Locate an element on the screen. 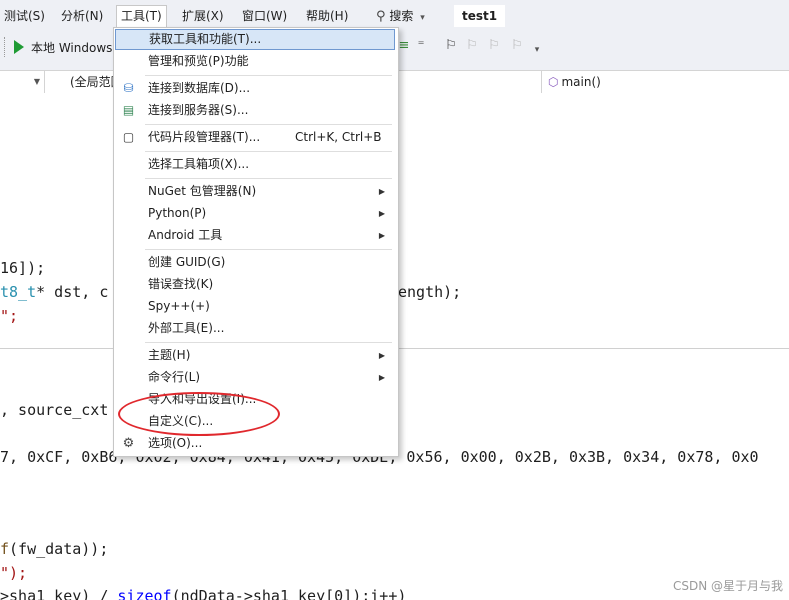  menu-item-shortcut: Ctrl+K, Ctrl+B is located at coordinates (338, 137).